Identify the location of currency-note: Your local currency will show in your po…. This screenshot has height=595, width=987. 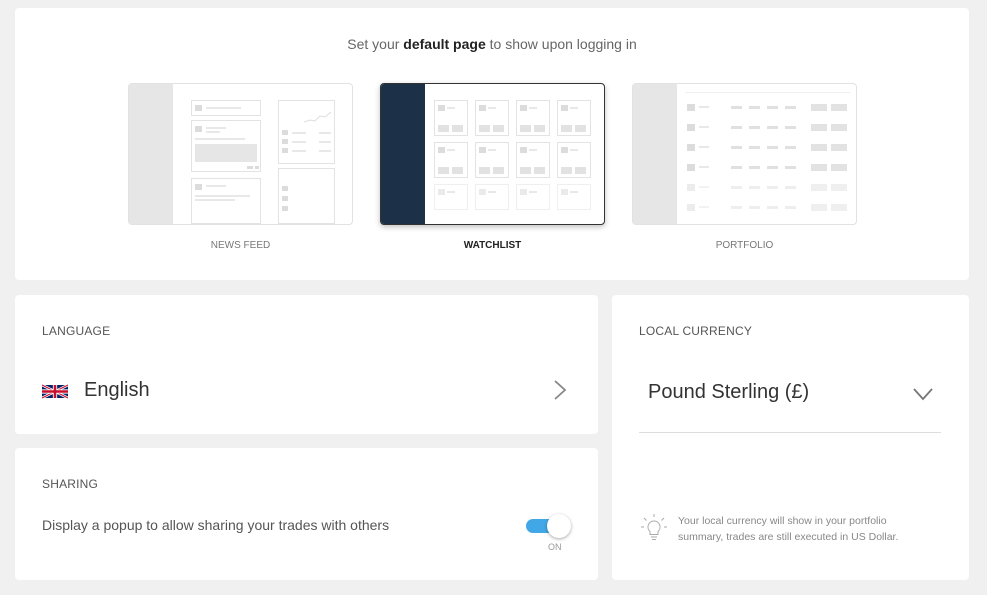
(788, 529).